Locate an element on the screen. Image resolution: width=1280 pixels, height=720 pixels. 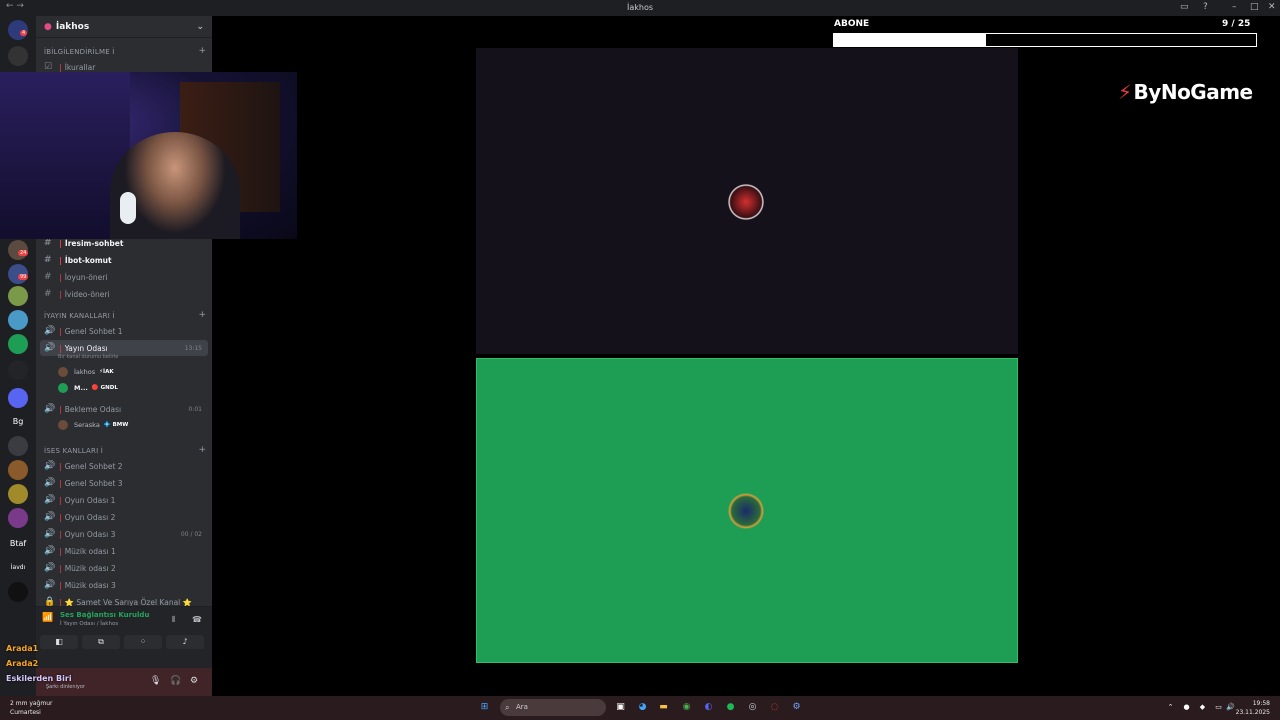
chat-overlay: Arada1 Arada2 Eskilerden Biri is located at coordinates (39, 663).